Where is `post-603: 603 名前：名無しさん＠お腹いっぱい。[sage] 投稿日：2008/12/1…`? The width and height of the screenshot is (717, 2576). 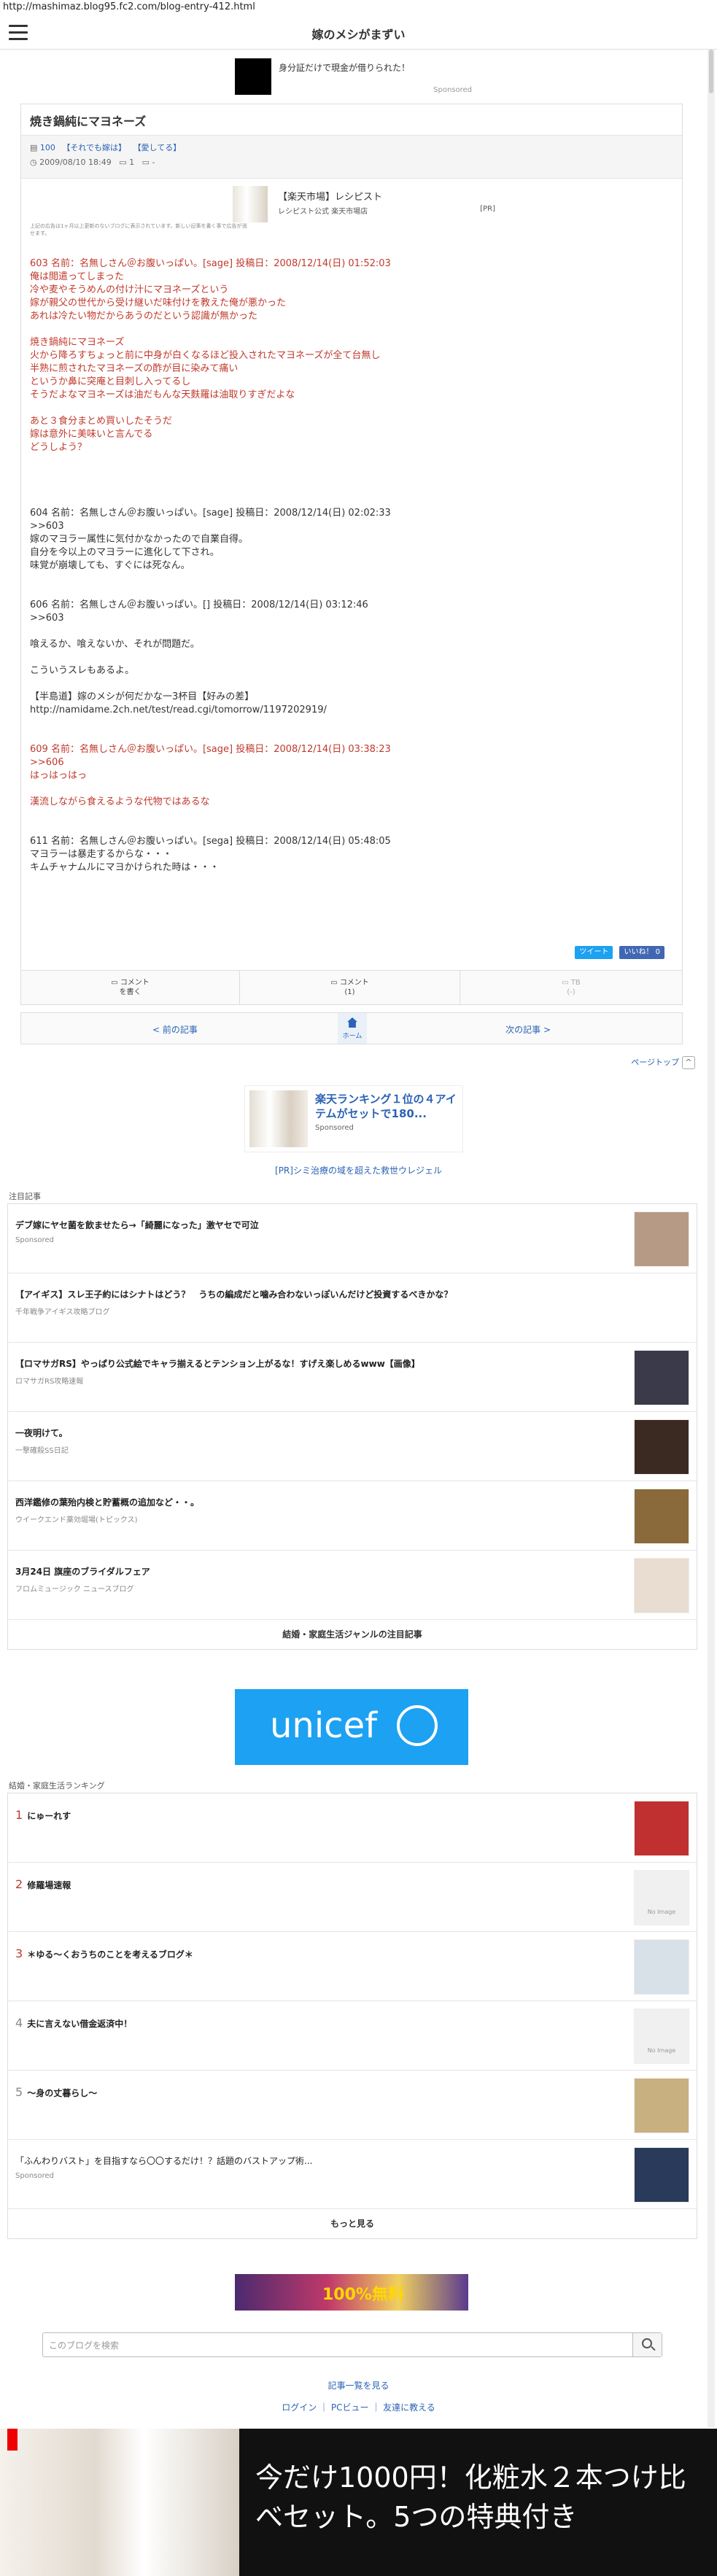
post-603: 603 名前：名無しさん＠お腹いっぱい。[sage] 投稿日：2008/12/1… is located at coordinates (210, 356).